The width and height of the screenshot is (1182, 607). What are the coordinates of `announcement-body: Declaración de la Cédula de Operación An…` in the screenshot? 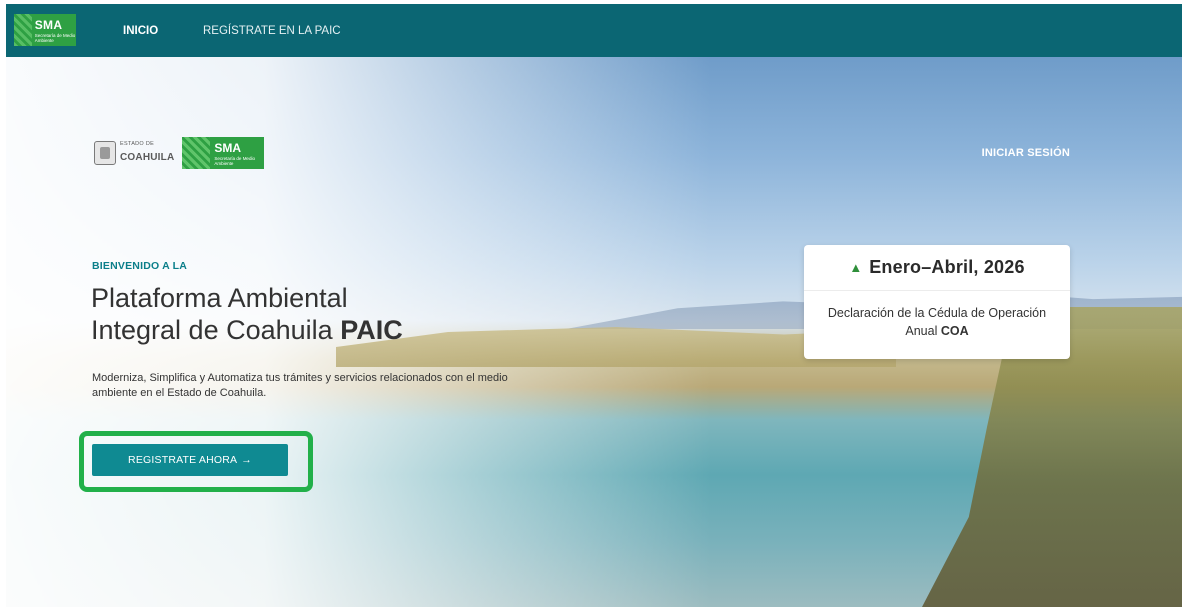 It's located at (937, 315).